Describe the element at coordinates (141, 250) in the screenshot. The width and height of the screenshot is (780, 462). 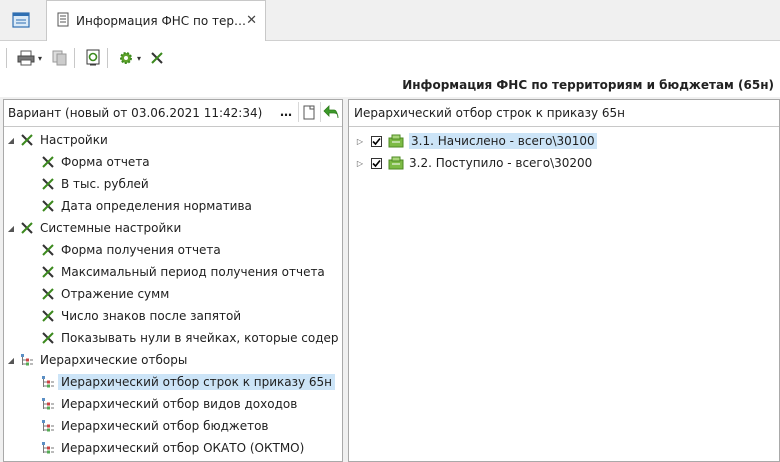
I see `tree-node-label: Форма получения отчета` at that location.